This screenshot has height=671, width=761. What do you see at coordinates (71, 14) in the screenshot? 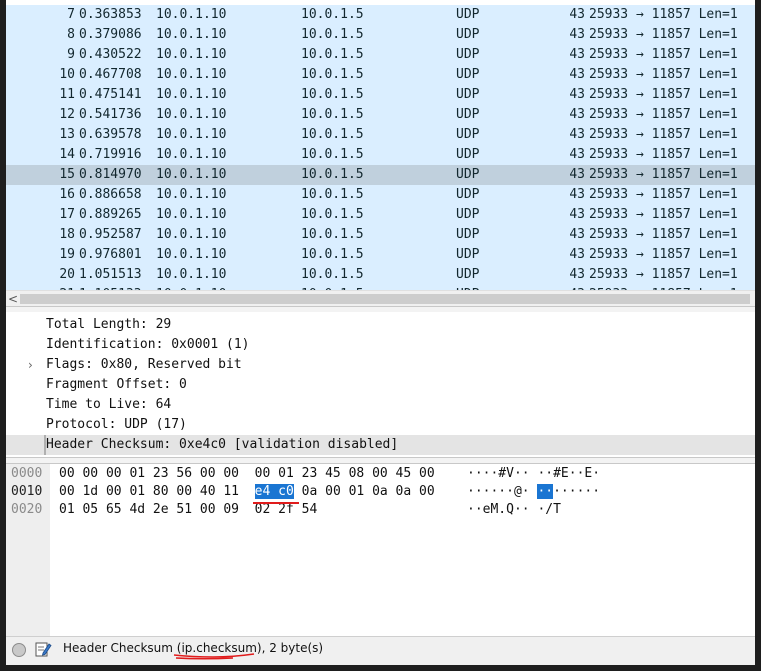
I see `packet-no: 7` at bounding box center [71, 14].